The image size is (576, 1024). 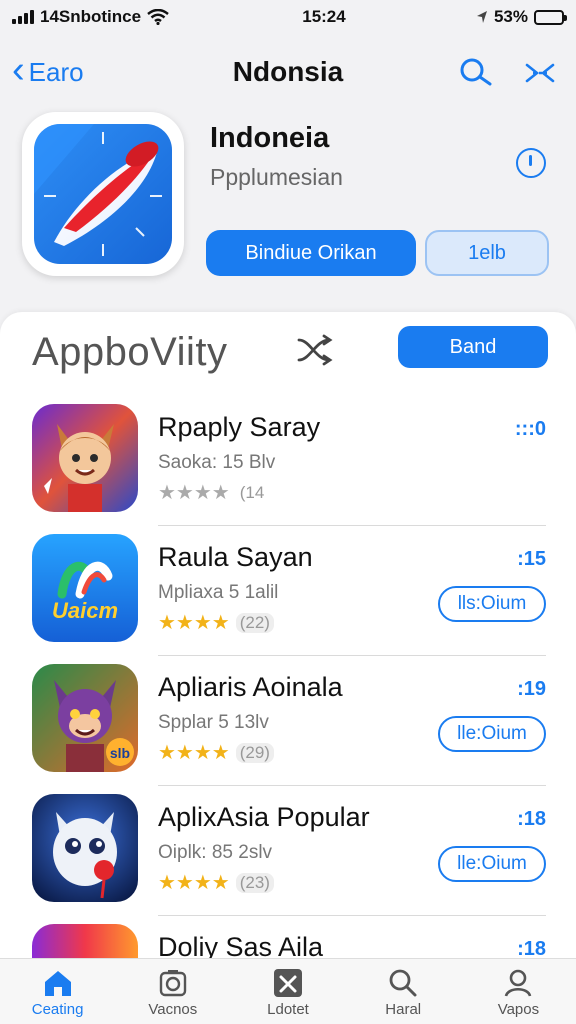 I want to click on signal-icon, so click(x=23, y=17).